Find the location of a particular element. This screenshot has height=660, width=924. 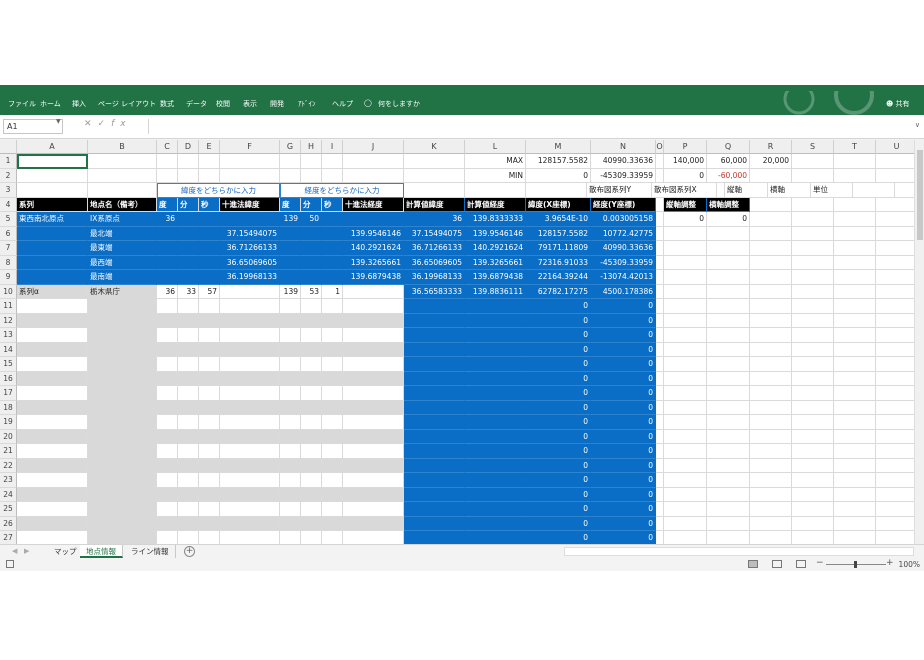

cell-n7: 40990.33636 is located at coordinates (623, 248).